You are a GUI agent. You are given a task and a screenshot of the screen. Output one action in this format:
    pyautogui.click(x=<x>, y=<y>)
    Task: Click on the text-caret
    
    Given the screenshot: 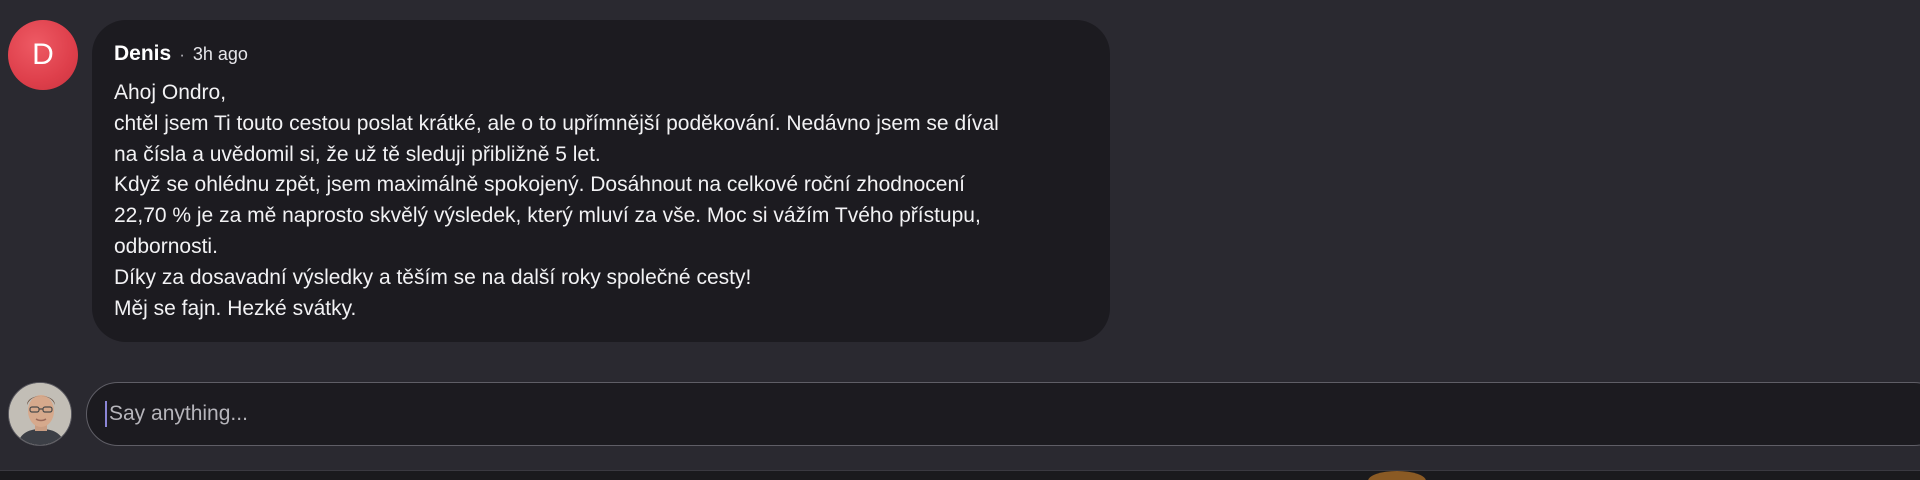 What is the action you would take?
    pyautogui.click(x=106, y=414)
    